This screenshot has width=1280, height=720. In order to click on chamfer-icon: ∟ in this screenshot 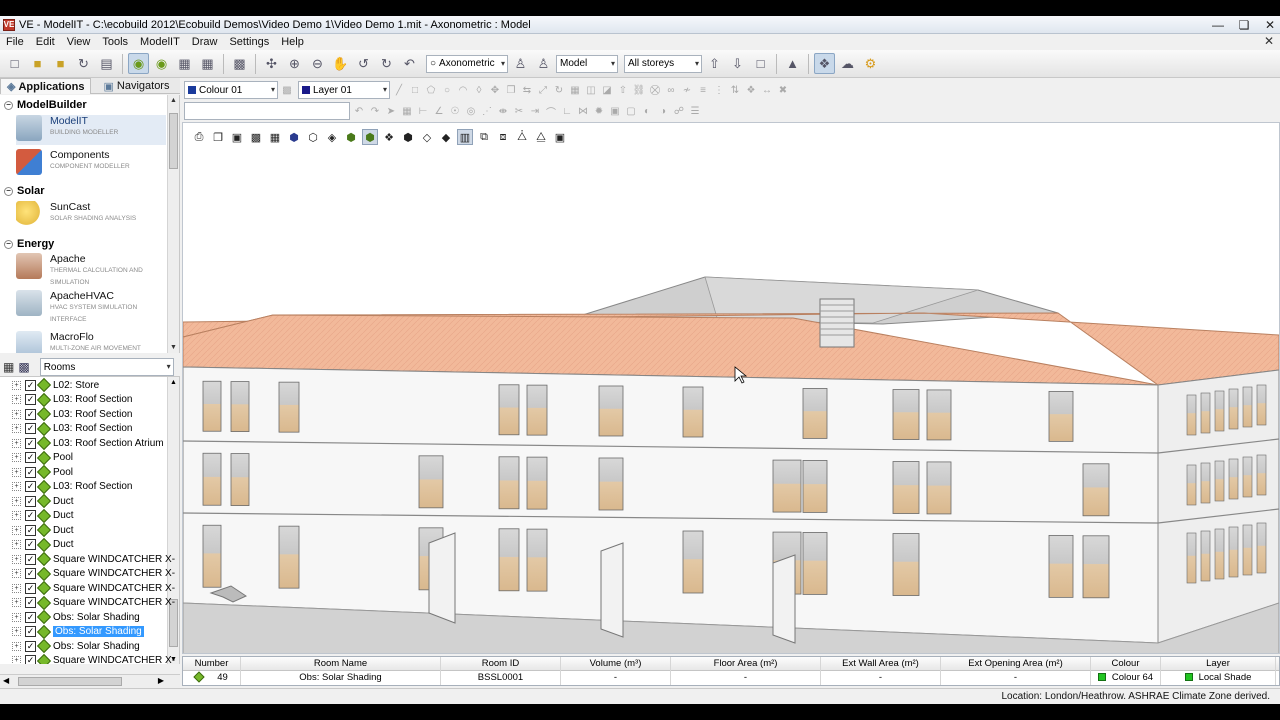, I will do `click(567, 111)`.